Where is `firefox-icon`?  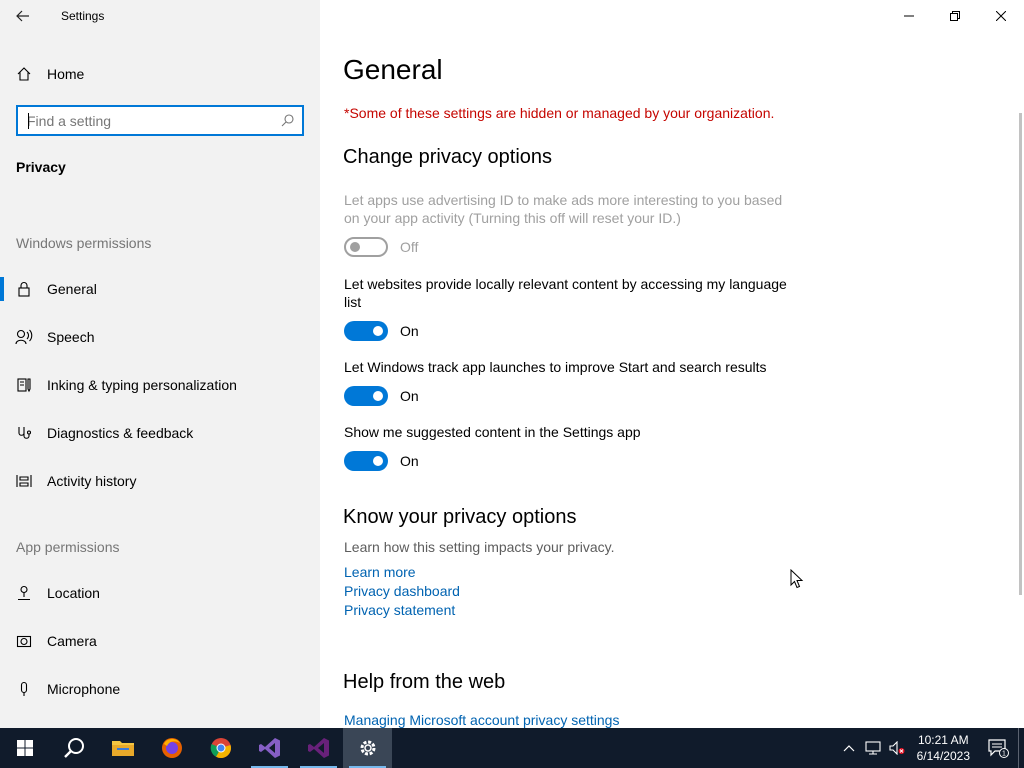
firefox-icon is located at coordinates (171, 748).